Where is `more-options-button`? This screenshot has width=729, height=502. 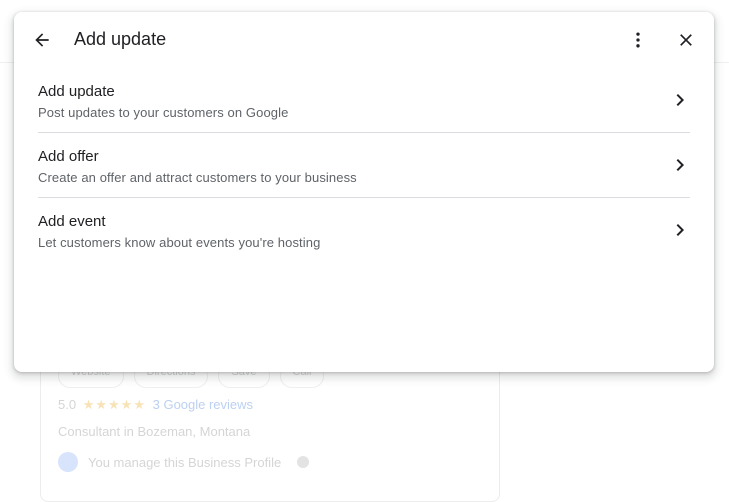 more-options-button is located at coordinates (638, 40).